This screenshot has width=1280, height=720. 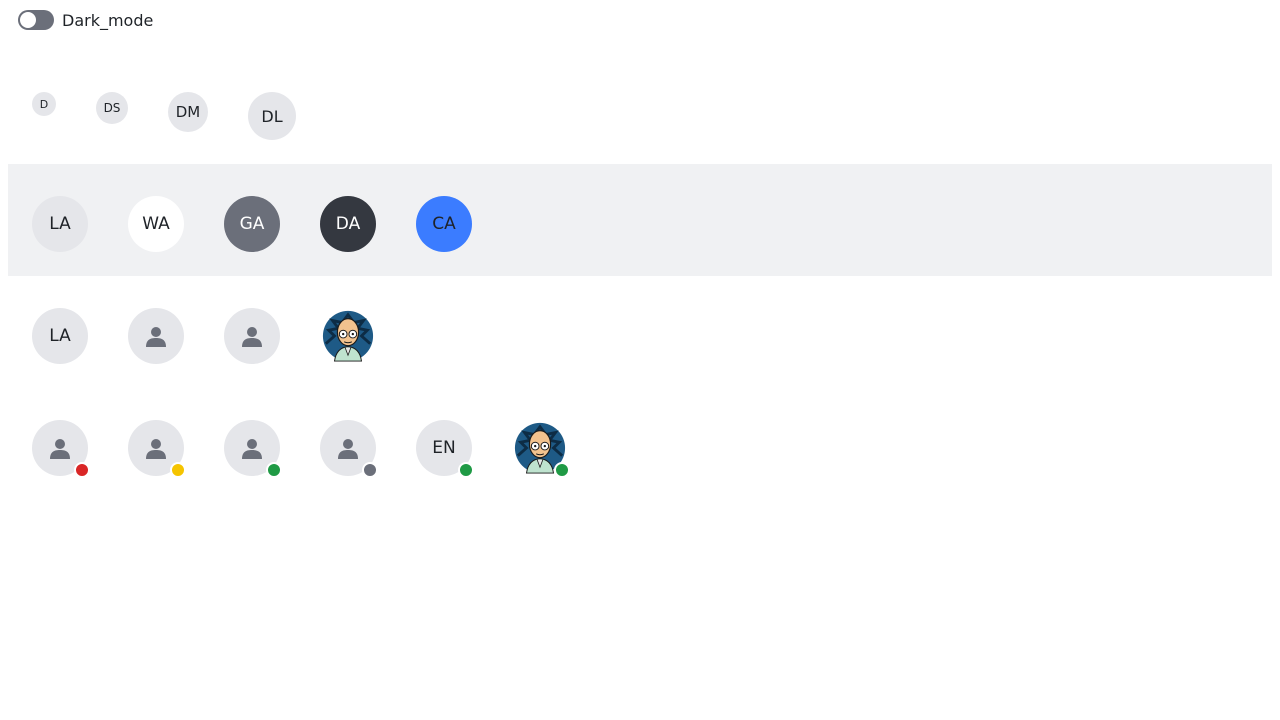 I want to click on status-offline-dot, so click(x=370, y=470).